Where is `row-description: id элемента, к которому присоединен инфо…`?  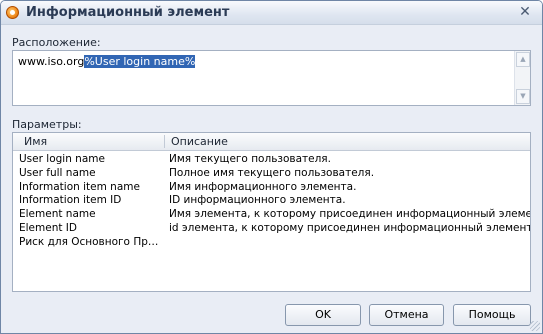
row-description: id элемента, к которому присоединен инфо… is located at coordinates (350, 227).